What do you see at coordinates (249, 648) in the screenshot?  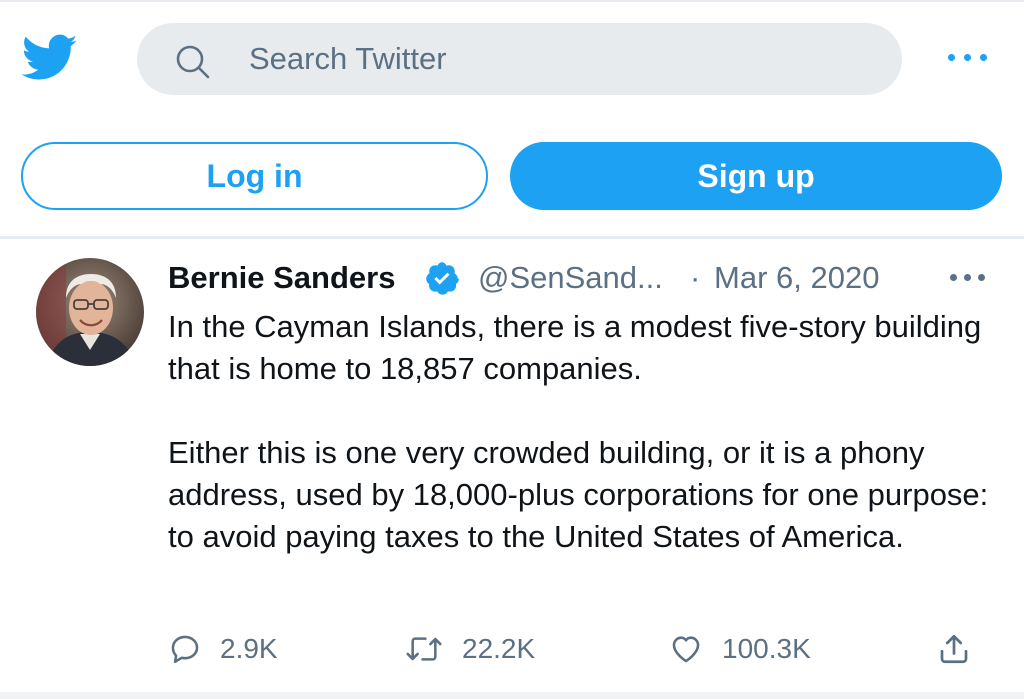 I see `reply-count: 2.9K` at bounding box center [249, 648].